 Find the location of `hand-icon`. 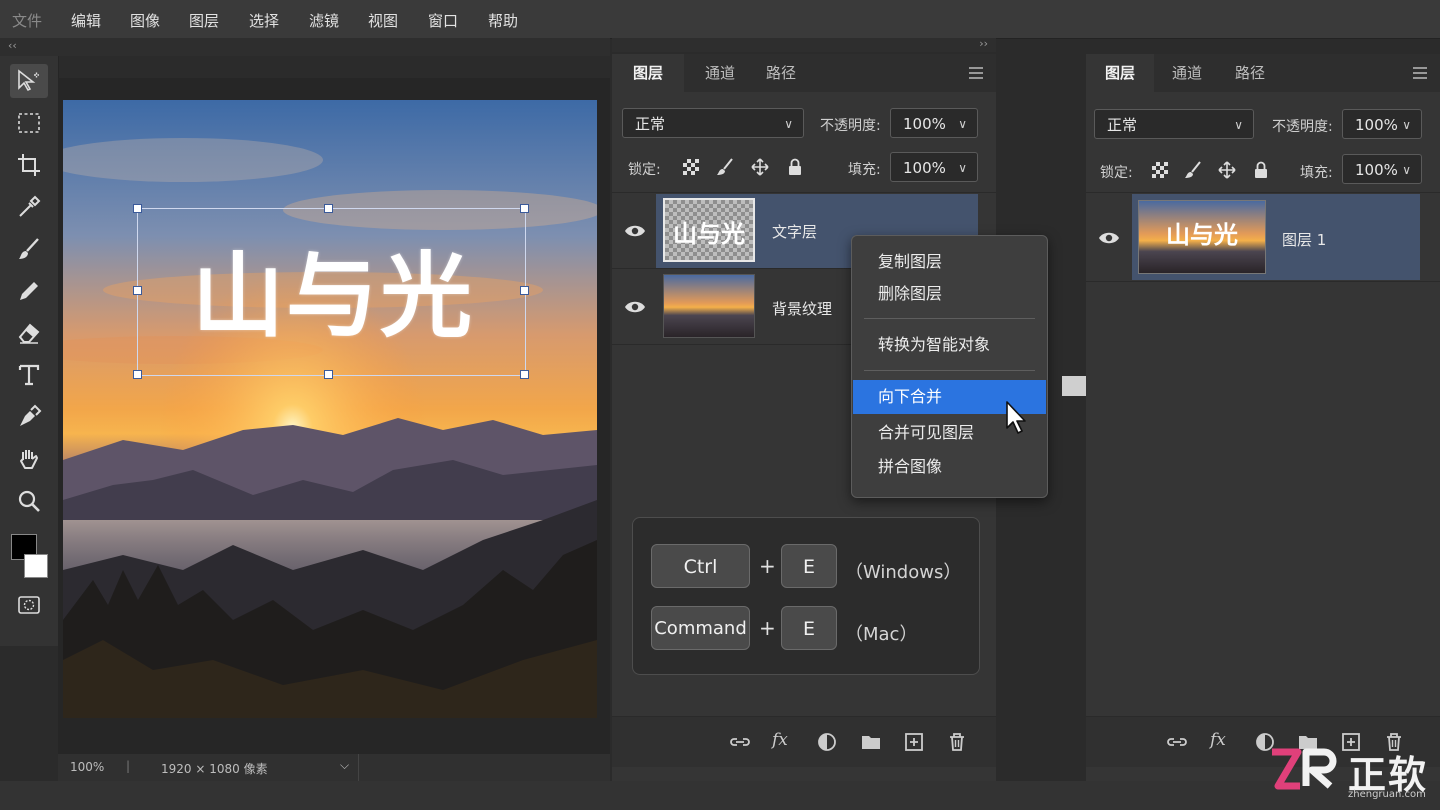

hand-icon is located at coordinates (29, 459).